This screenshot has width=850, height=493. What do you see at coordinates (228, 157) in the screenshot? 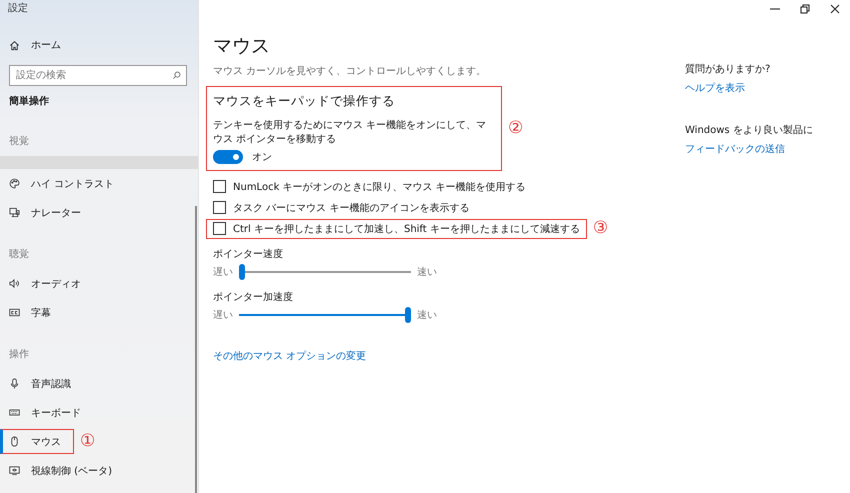
I see `toggle-switch` at bounding box center [228, 157].